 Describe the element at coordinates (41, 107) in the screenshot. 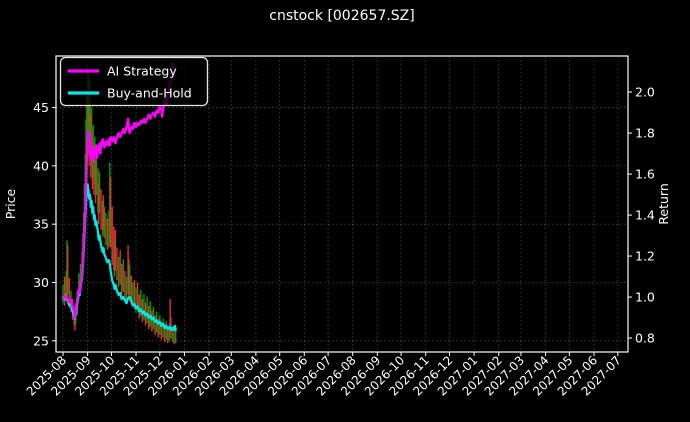

I see `price-tick-label: 45` at that location.